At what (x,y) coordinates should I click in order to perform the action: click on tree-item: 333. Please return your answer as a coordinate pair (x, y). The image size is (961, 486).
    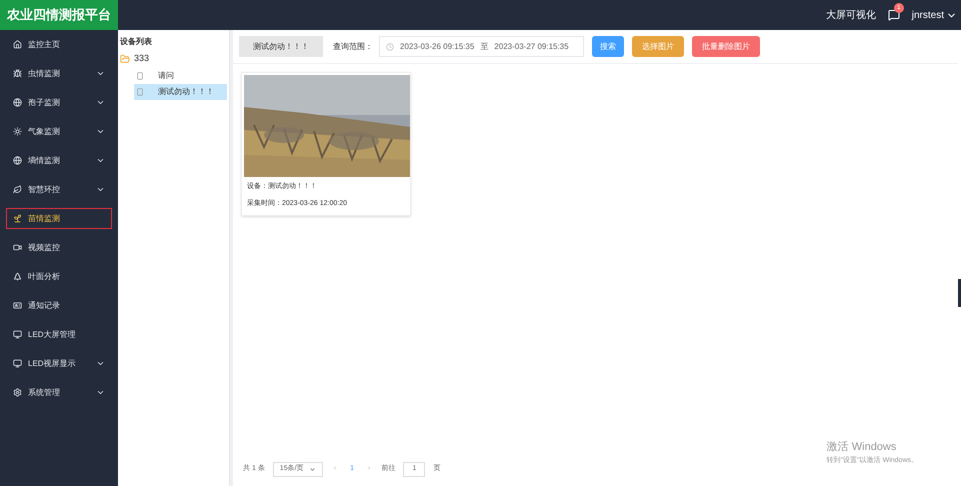
    Looking at the image, I should click on (173, 59).